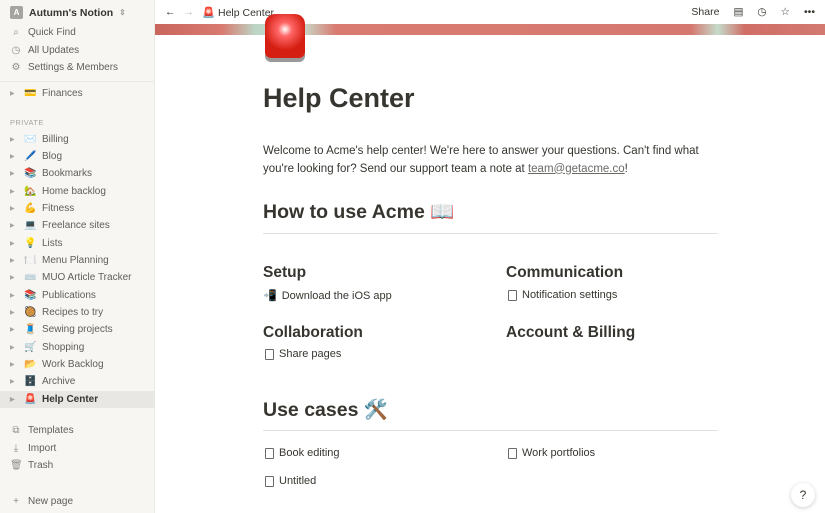 The image size is (825, 513). Describe the element at coordinates (52, 243) in the screenshot. I see `sidebar-item-label: Lists` at that location.